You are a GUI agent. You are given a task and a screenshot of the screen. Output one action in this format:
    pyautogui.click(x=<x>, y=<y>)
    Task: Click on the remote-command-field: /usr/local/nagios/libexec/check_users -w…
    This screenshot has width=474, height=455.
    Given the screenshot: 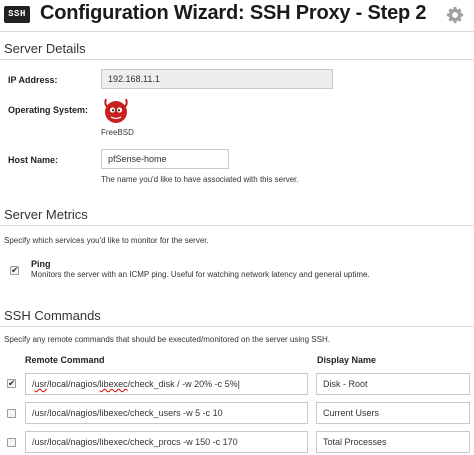 What is the action you would take?
    pyautogui.click(x=166, y=413)
    